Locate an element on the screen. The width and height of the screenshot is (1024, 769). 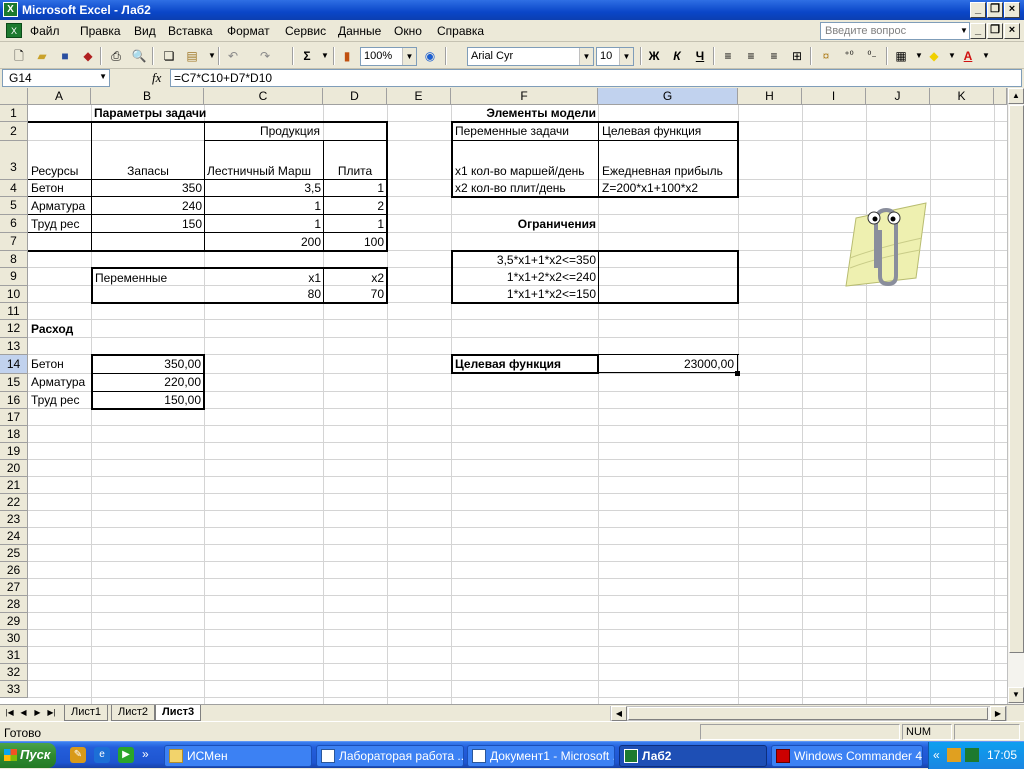
row-header: 27 is located at coordinates (14, 587).